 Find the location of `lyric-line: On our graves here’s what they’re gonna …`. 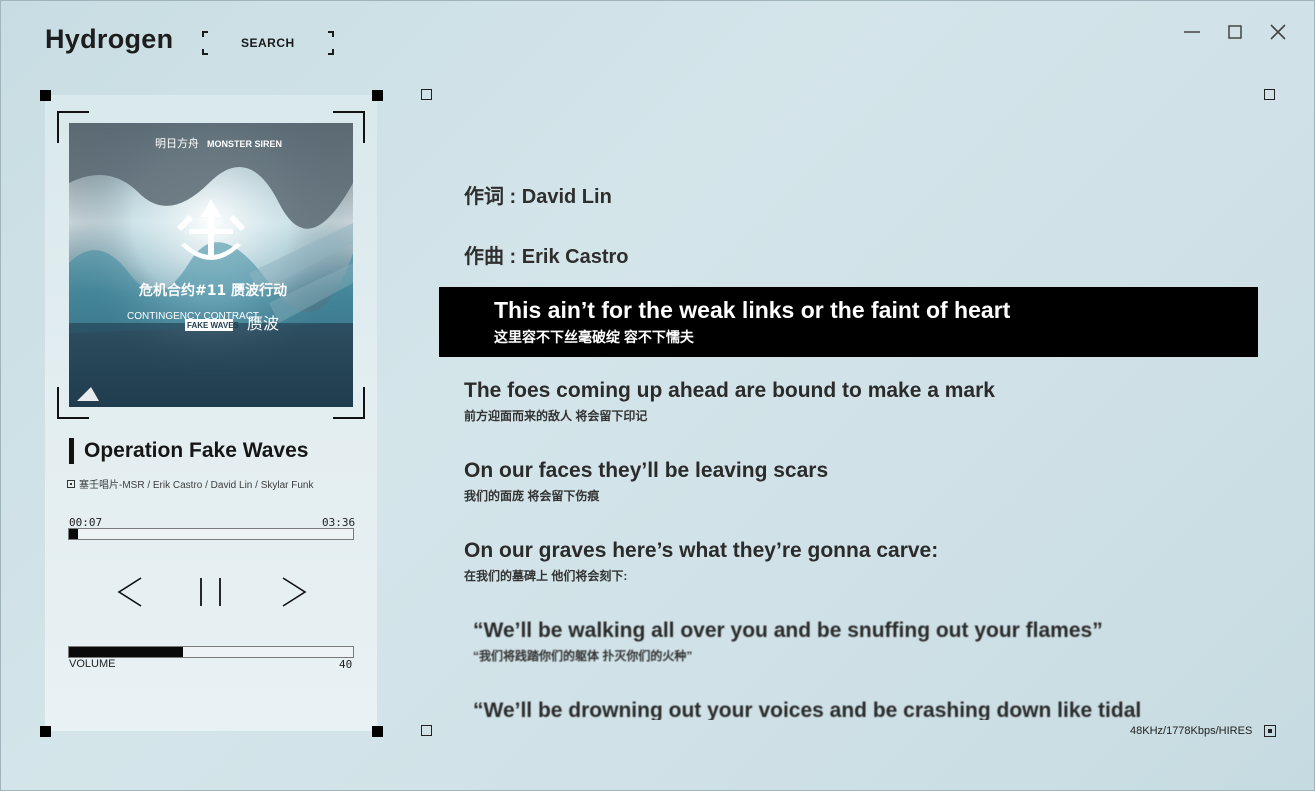

lyric-line: On our graves here’s what they’re gonna … is located at coordinates (701, 561).